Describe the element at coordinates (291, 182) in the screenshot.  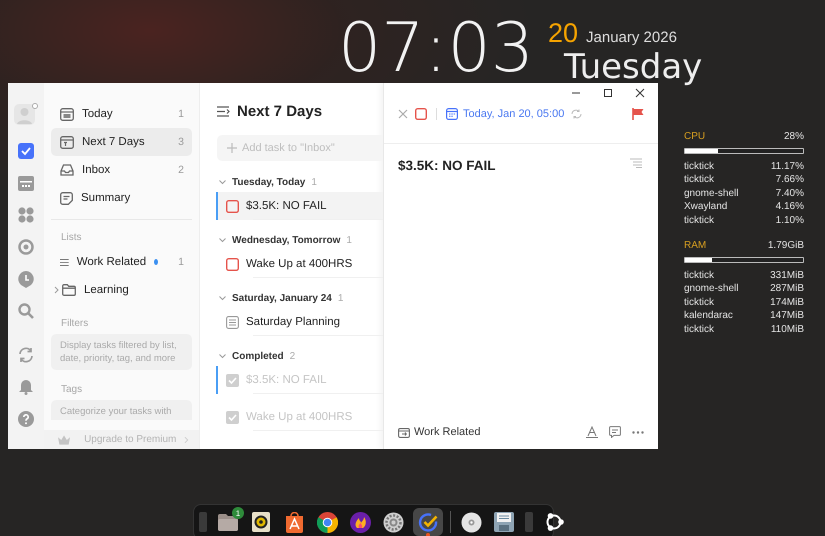
I see `group-header: Tuesday, Today 1` at that location.